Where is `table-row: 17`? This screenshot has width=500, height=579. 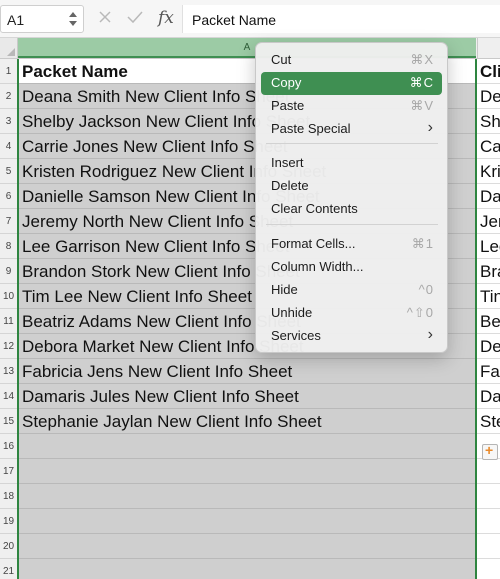
table-row: 17 is located at coordinates (250, 471).